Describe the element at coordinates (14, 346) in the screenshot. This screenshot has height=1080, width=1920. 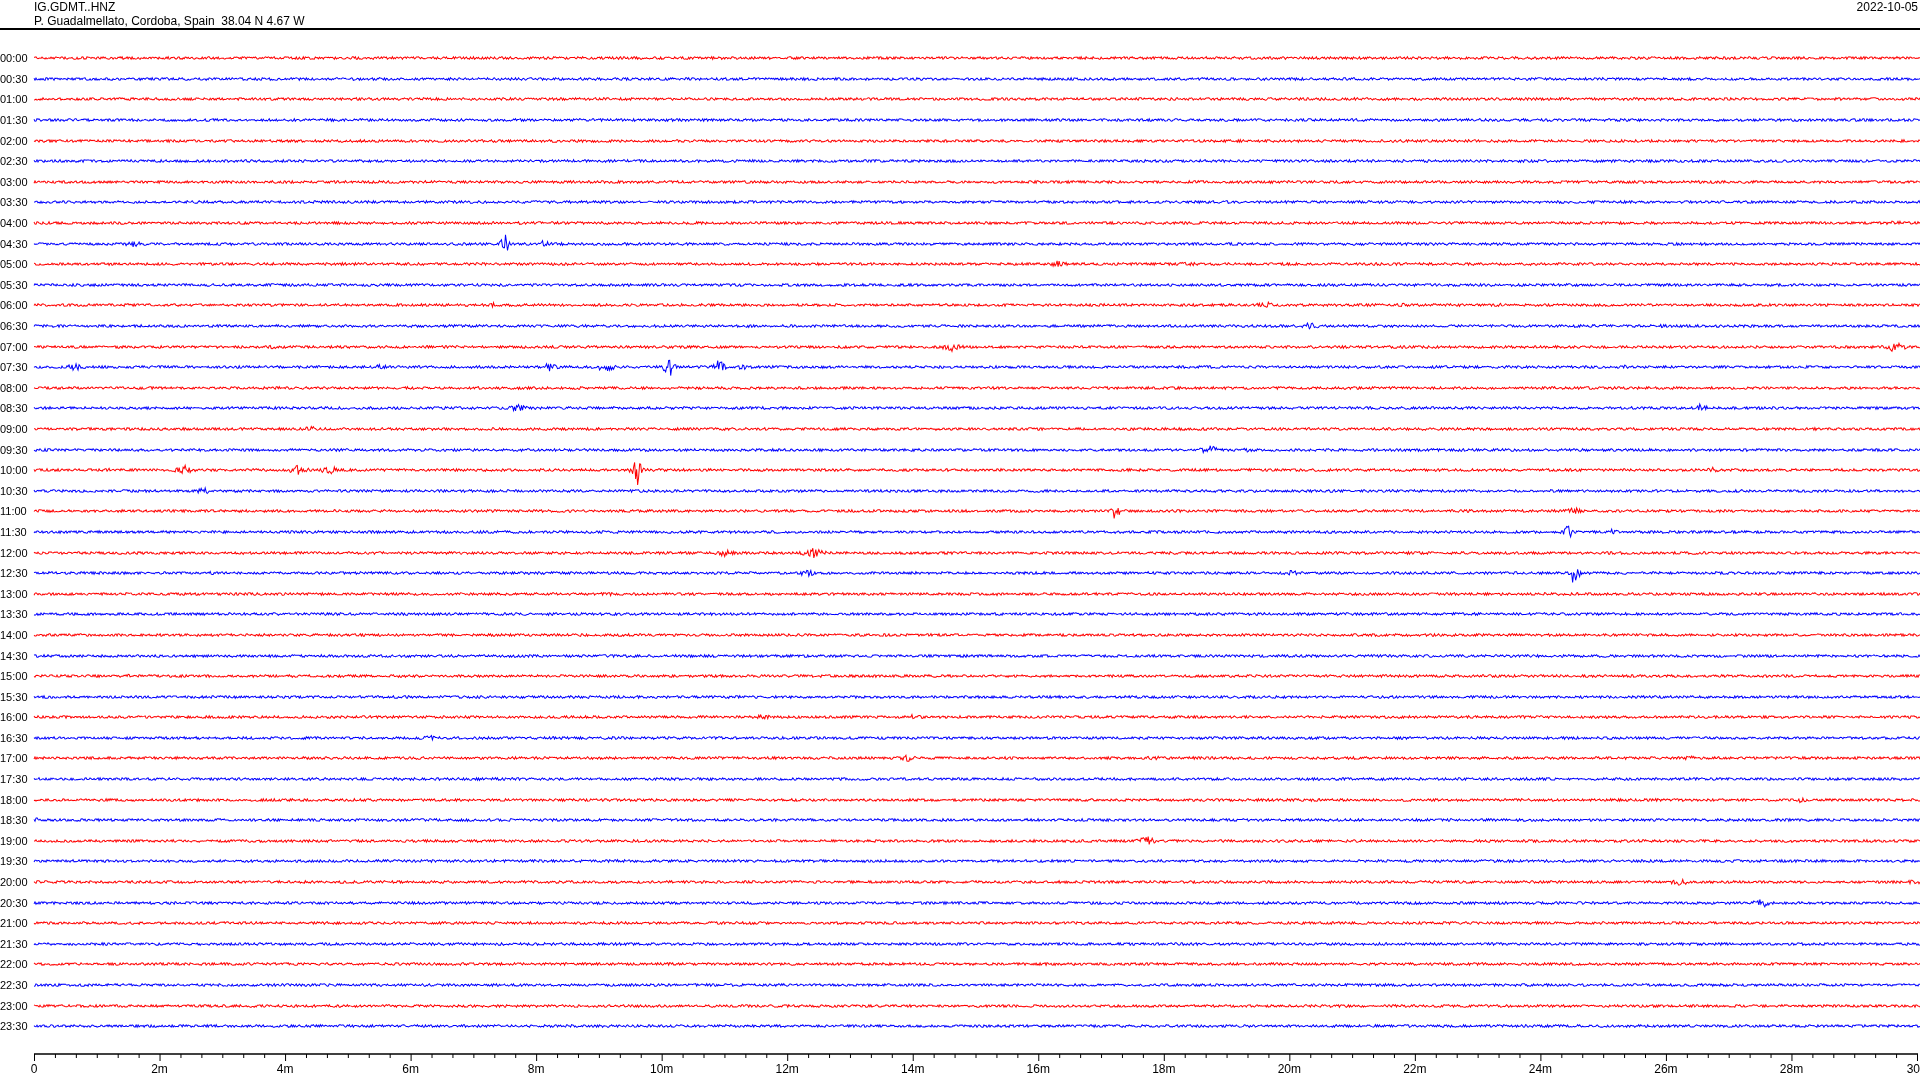
I see `time-label: 07:00` at that location.